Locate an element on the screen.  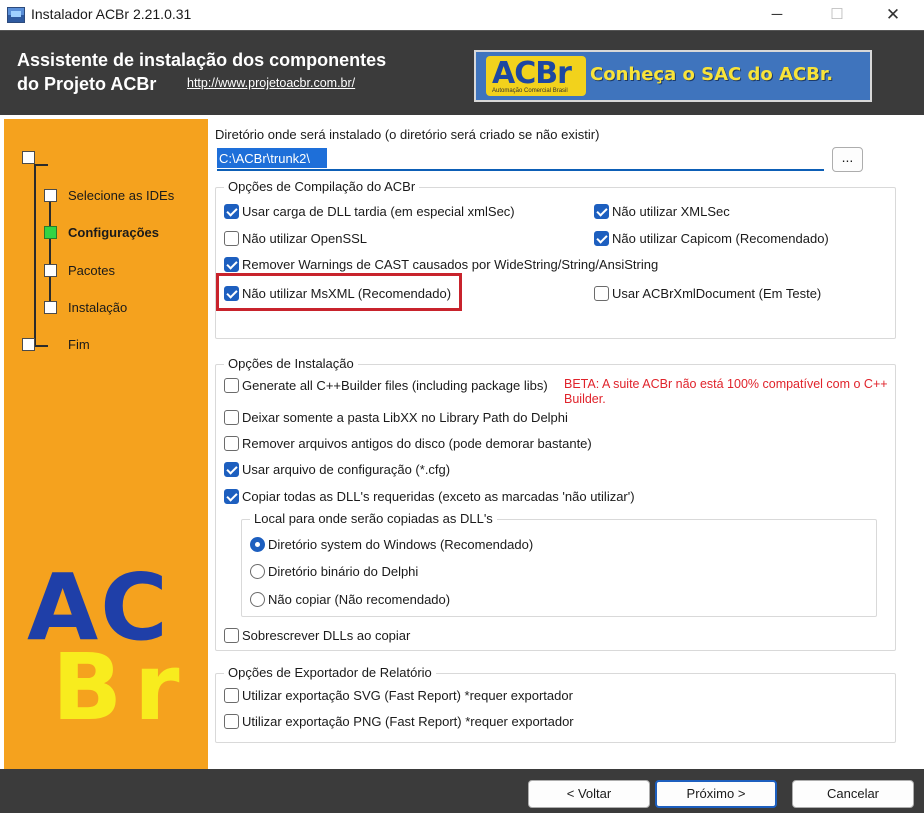
close-icon: ✕ is located at coordinates (893, 15).